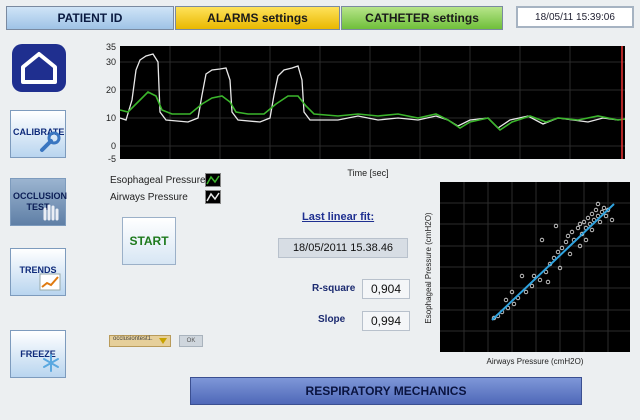  I want to click on trends-button: TRENDS, so click(38, 272).